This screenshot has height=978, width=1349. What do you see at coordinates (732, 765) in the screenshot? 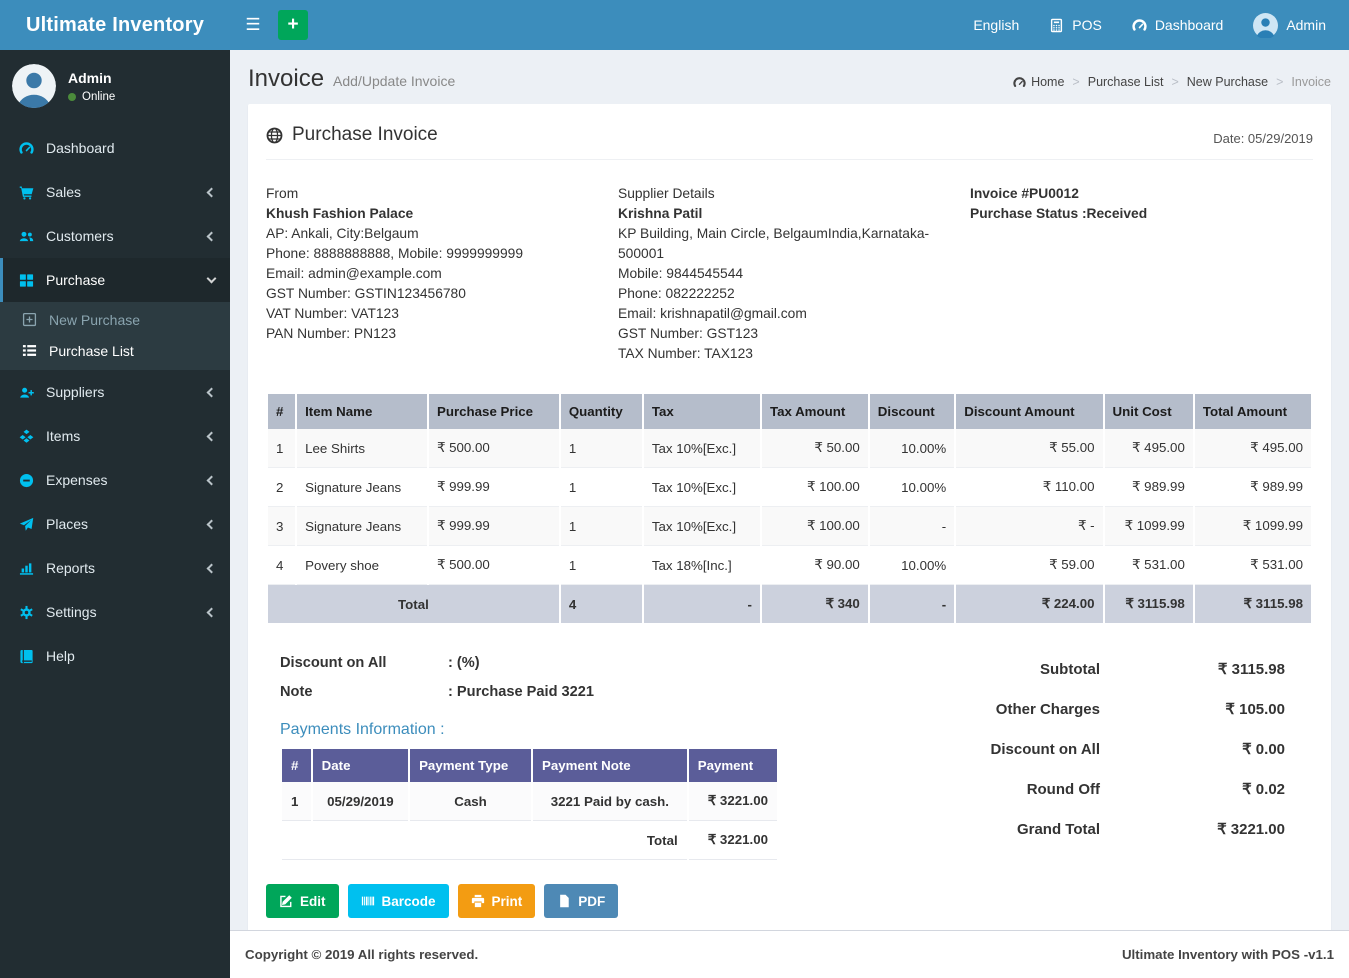
I see `payments-col-payment: Payment` at bounding box center [732, 765].